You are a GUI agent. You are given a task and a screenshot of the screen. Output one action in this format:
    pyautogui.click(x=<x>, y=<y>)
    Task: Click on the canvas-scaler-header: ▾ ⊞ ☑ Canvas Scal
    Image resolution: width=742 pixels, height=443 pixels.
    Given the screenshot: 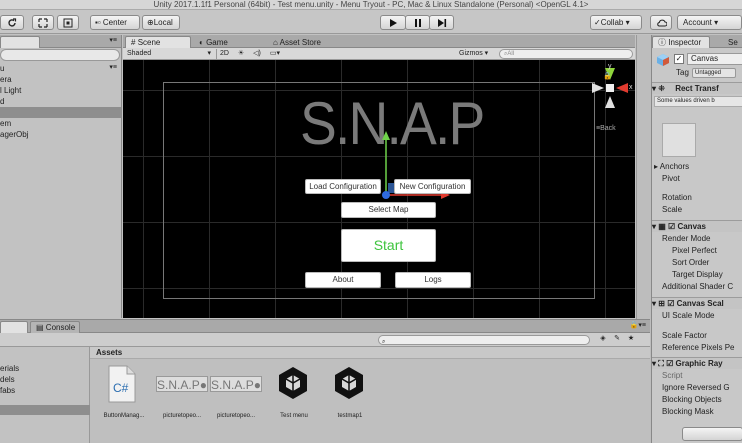 What is the action you would take?
    pyautogui.click(x=697, y=303)
    